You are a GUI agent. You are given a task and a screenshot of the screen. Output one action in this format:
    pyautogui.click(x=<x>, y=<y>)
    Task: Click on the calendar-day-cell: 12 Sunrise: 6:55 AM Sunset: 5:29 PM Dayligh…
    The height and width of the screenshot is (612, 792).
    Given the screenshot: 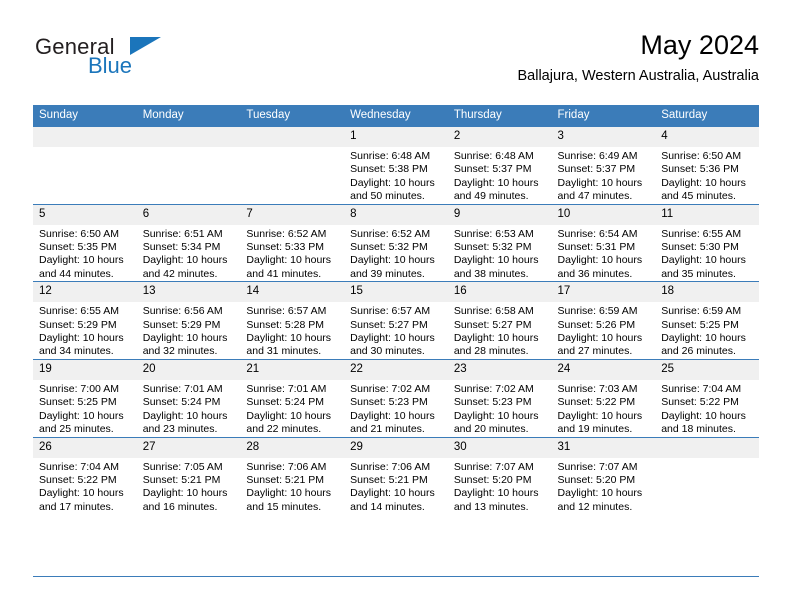 What is the action you would take?
    pyautogui.click(x=85, y=320)
    